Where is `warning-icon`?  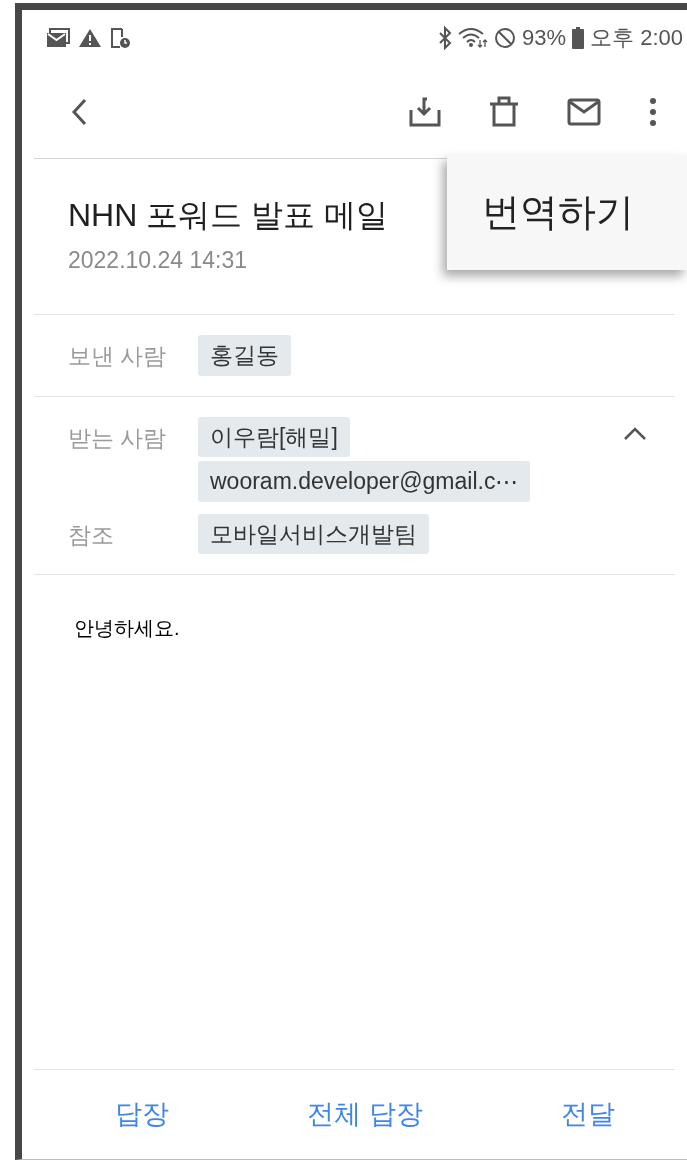 warning-icon is located at coordinates (90, 37).